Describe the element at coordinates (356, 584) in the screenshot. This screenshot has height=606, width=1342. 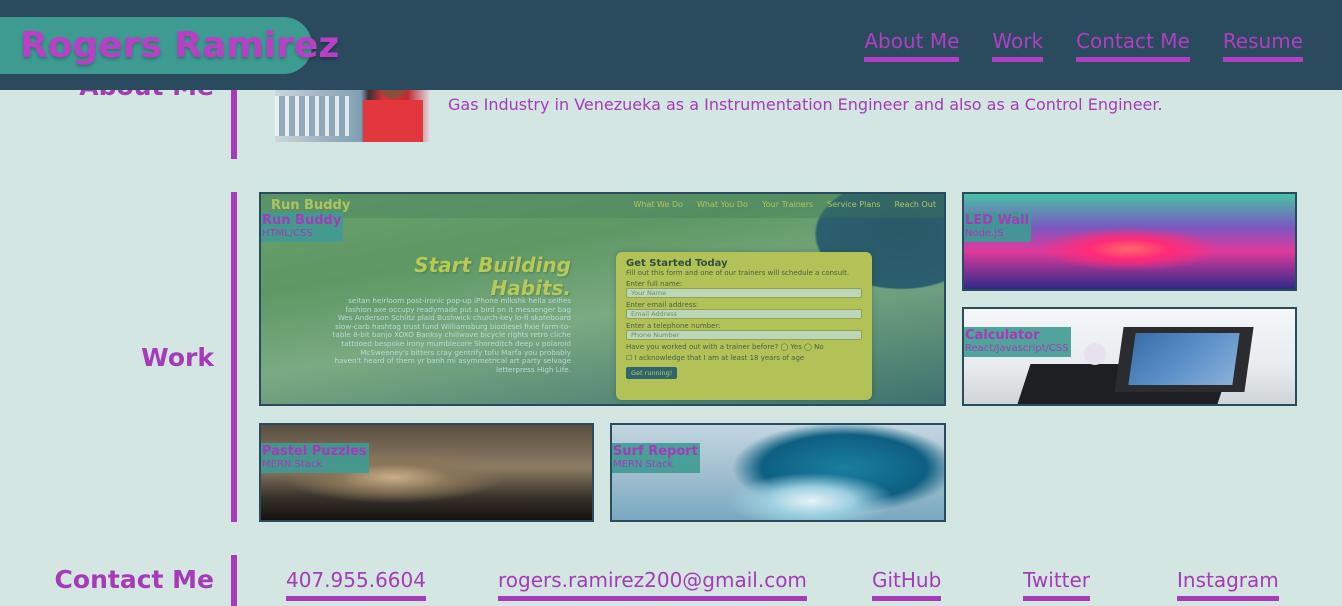
I see `contact-phone-link: 407.955.6604` at that location.